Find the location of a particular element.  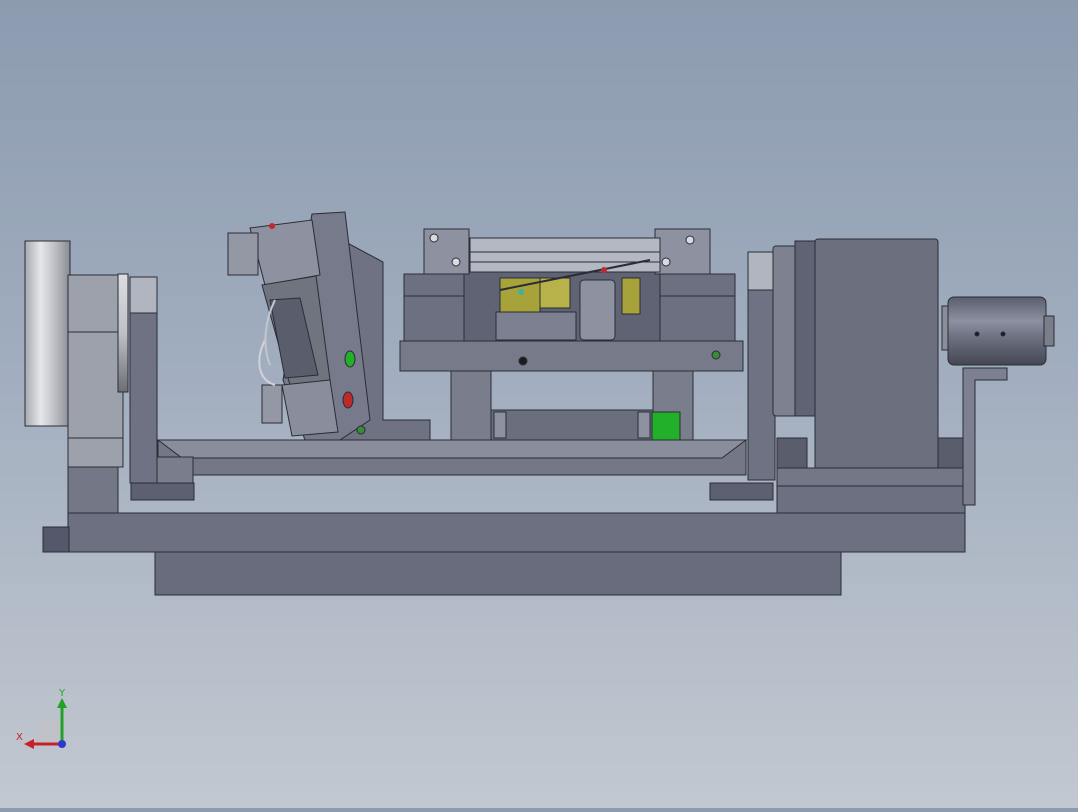

coordinate-triad: X Y is located at coordinates (44, 719).